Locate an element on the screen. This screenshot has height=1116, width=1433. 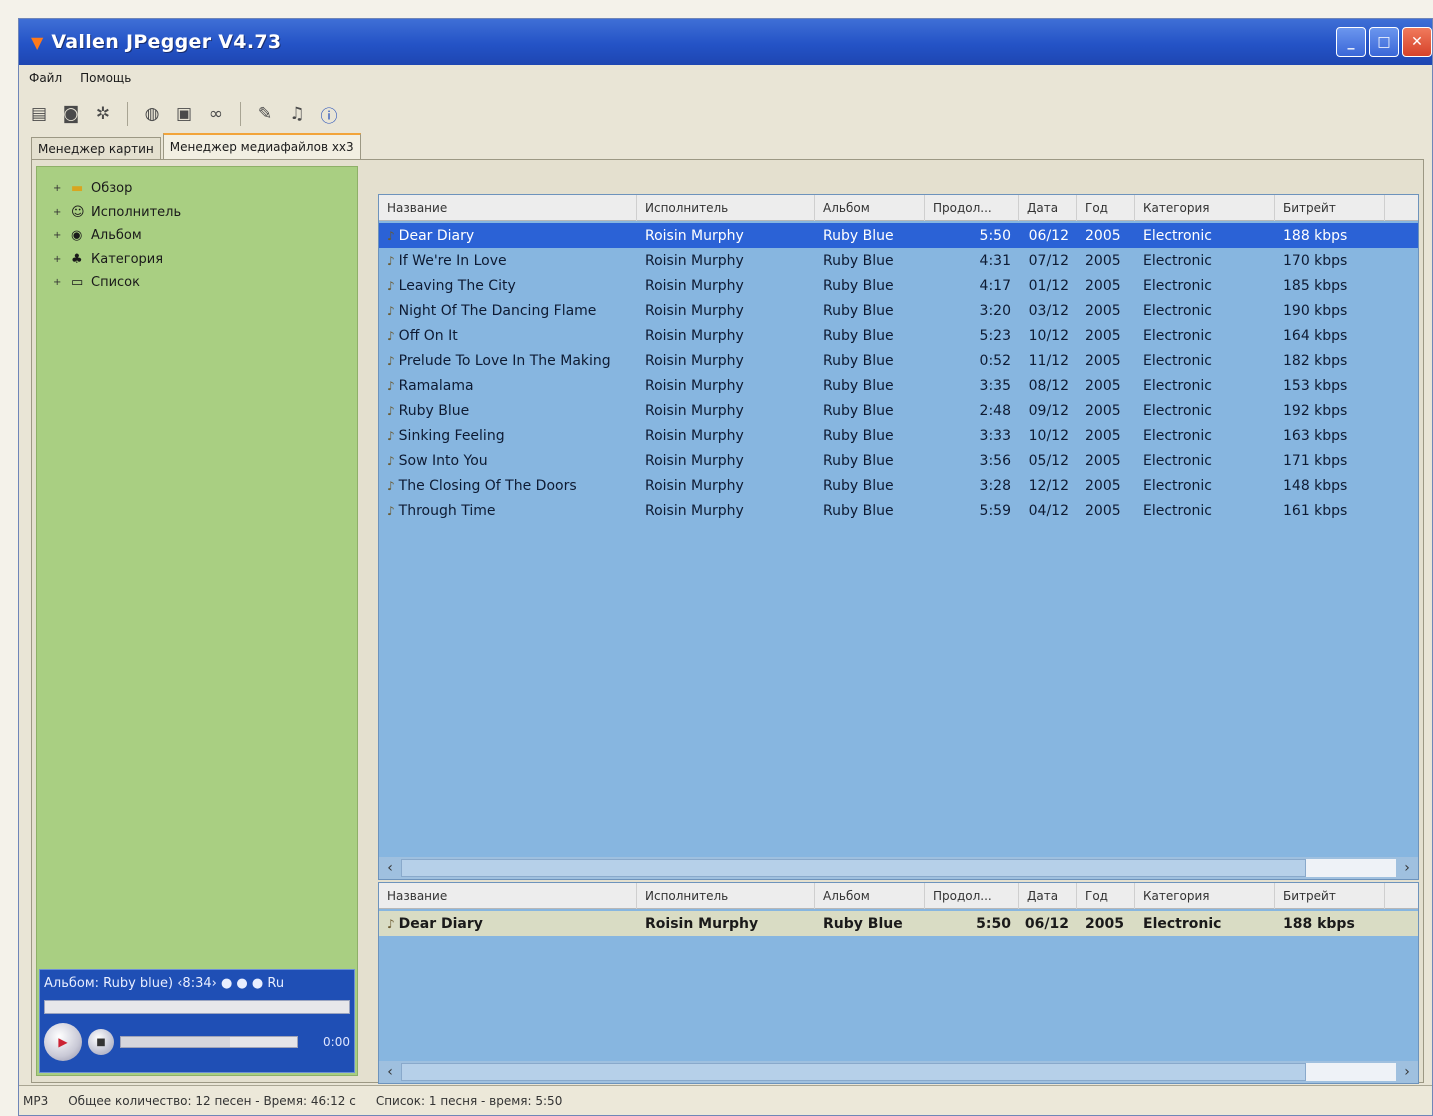
track-name: ♪ The Closing Of The Doors is located at coordinates (508, 486).